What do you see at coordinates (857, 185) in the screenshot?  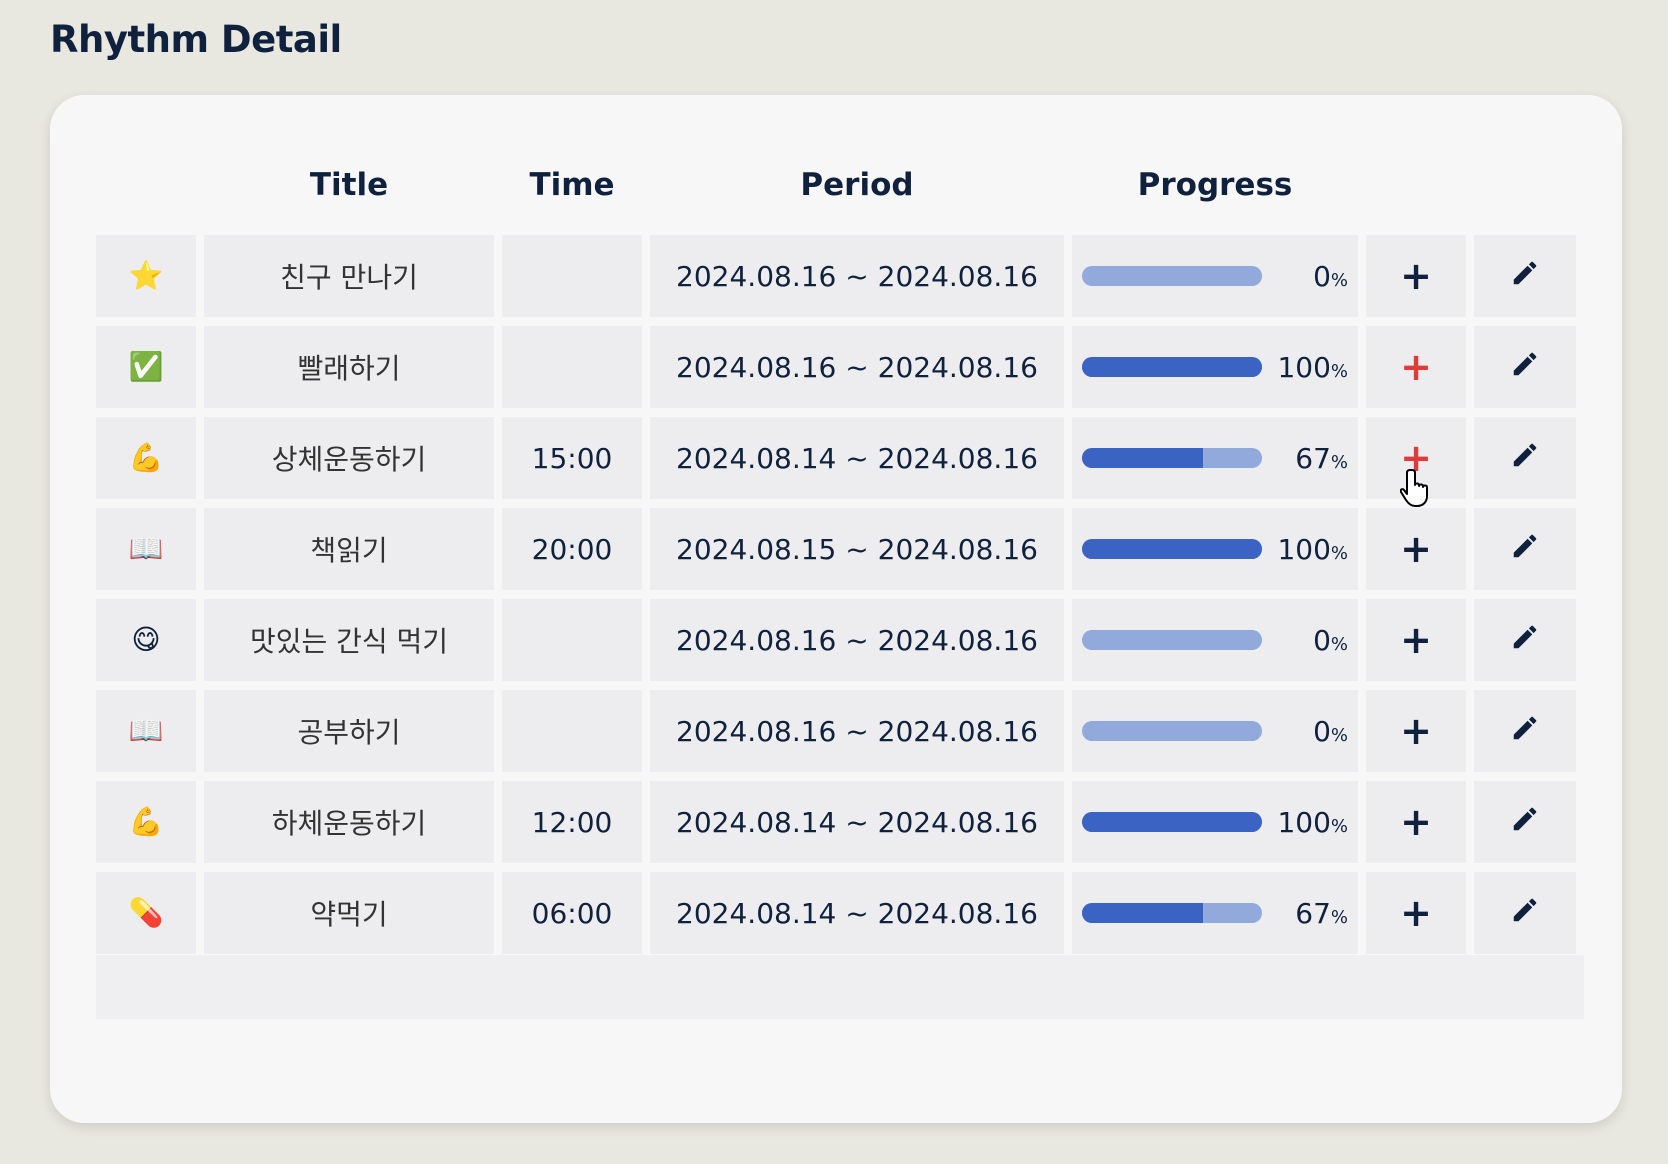 I see `header-period: Period` at bounding box center [857, 185].